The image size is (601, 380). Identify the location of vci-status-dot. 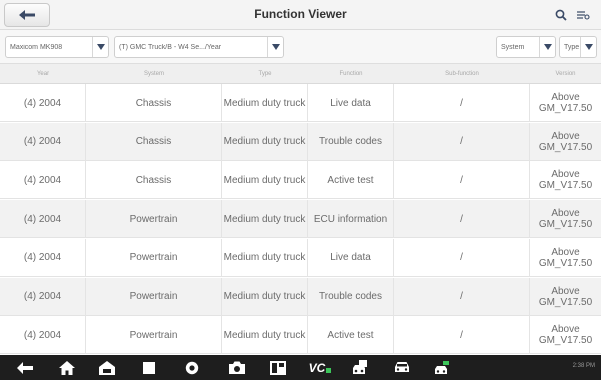
(329, 370).